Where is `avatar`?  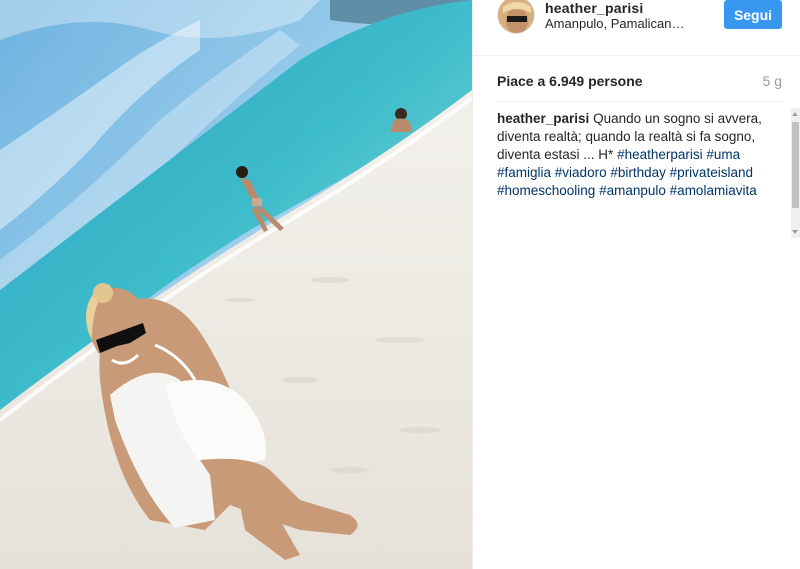
avatar is located at coordinates (516, 17).